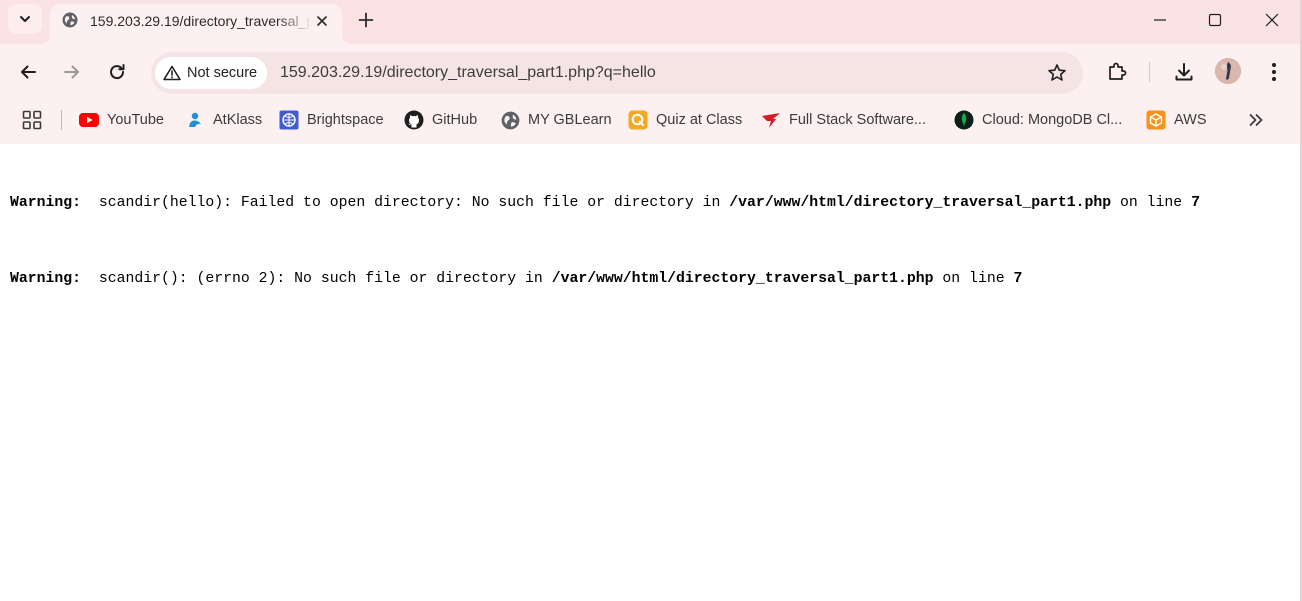  What do you see at coordinates (289, 120) in the screenshot?
I see `brightspace-icon` at bounding box center [289, 120].